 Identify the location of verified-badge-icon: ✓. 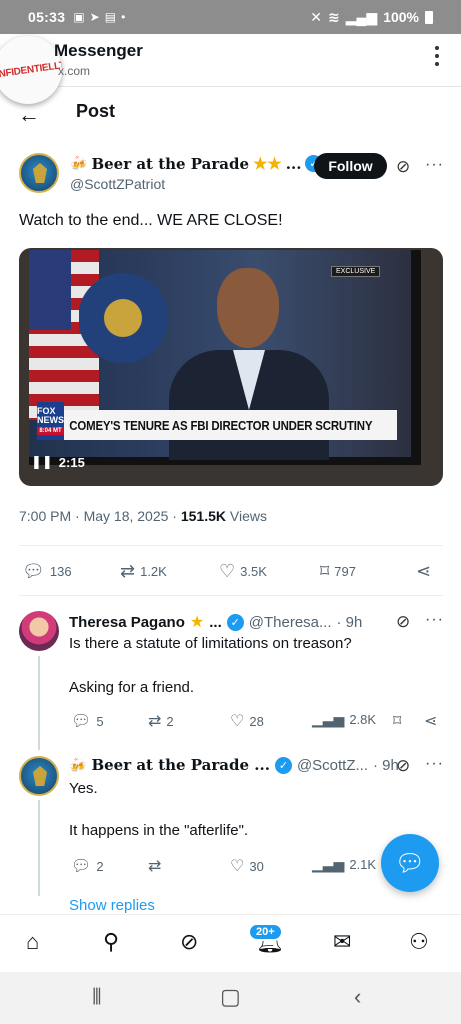
(283, 765).